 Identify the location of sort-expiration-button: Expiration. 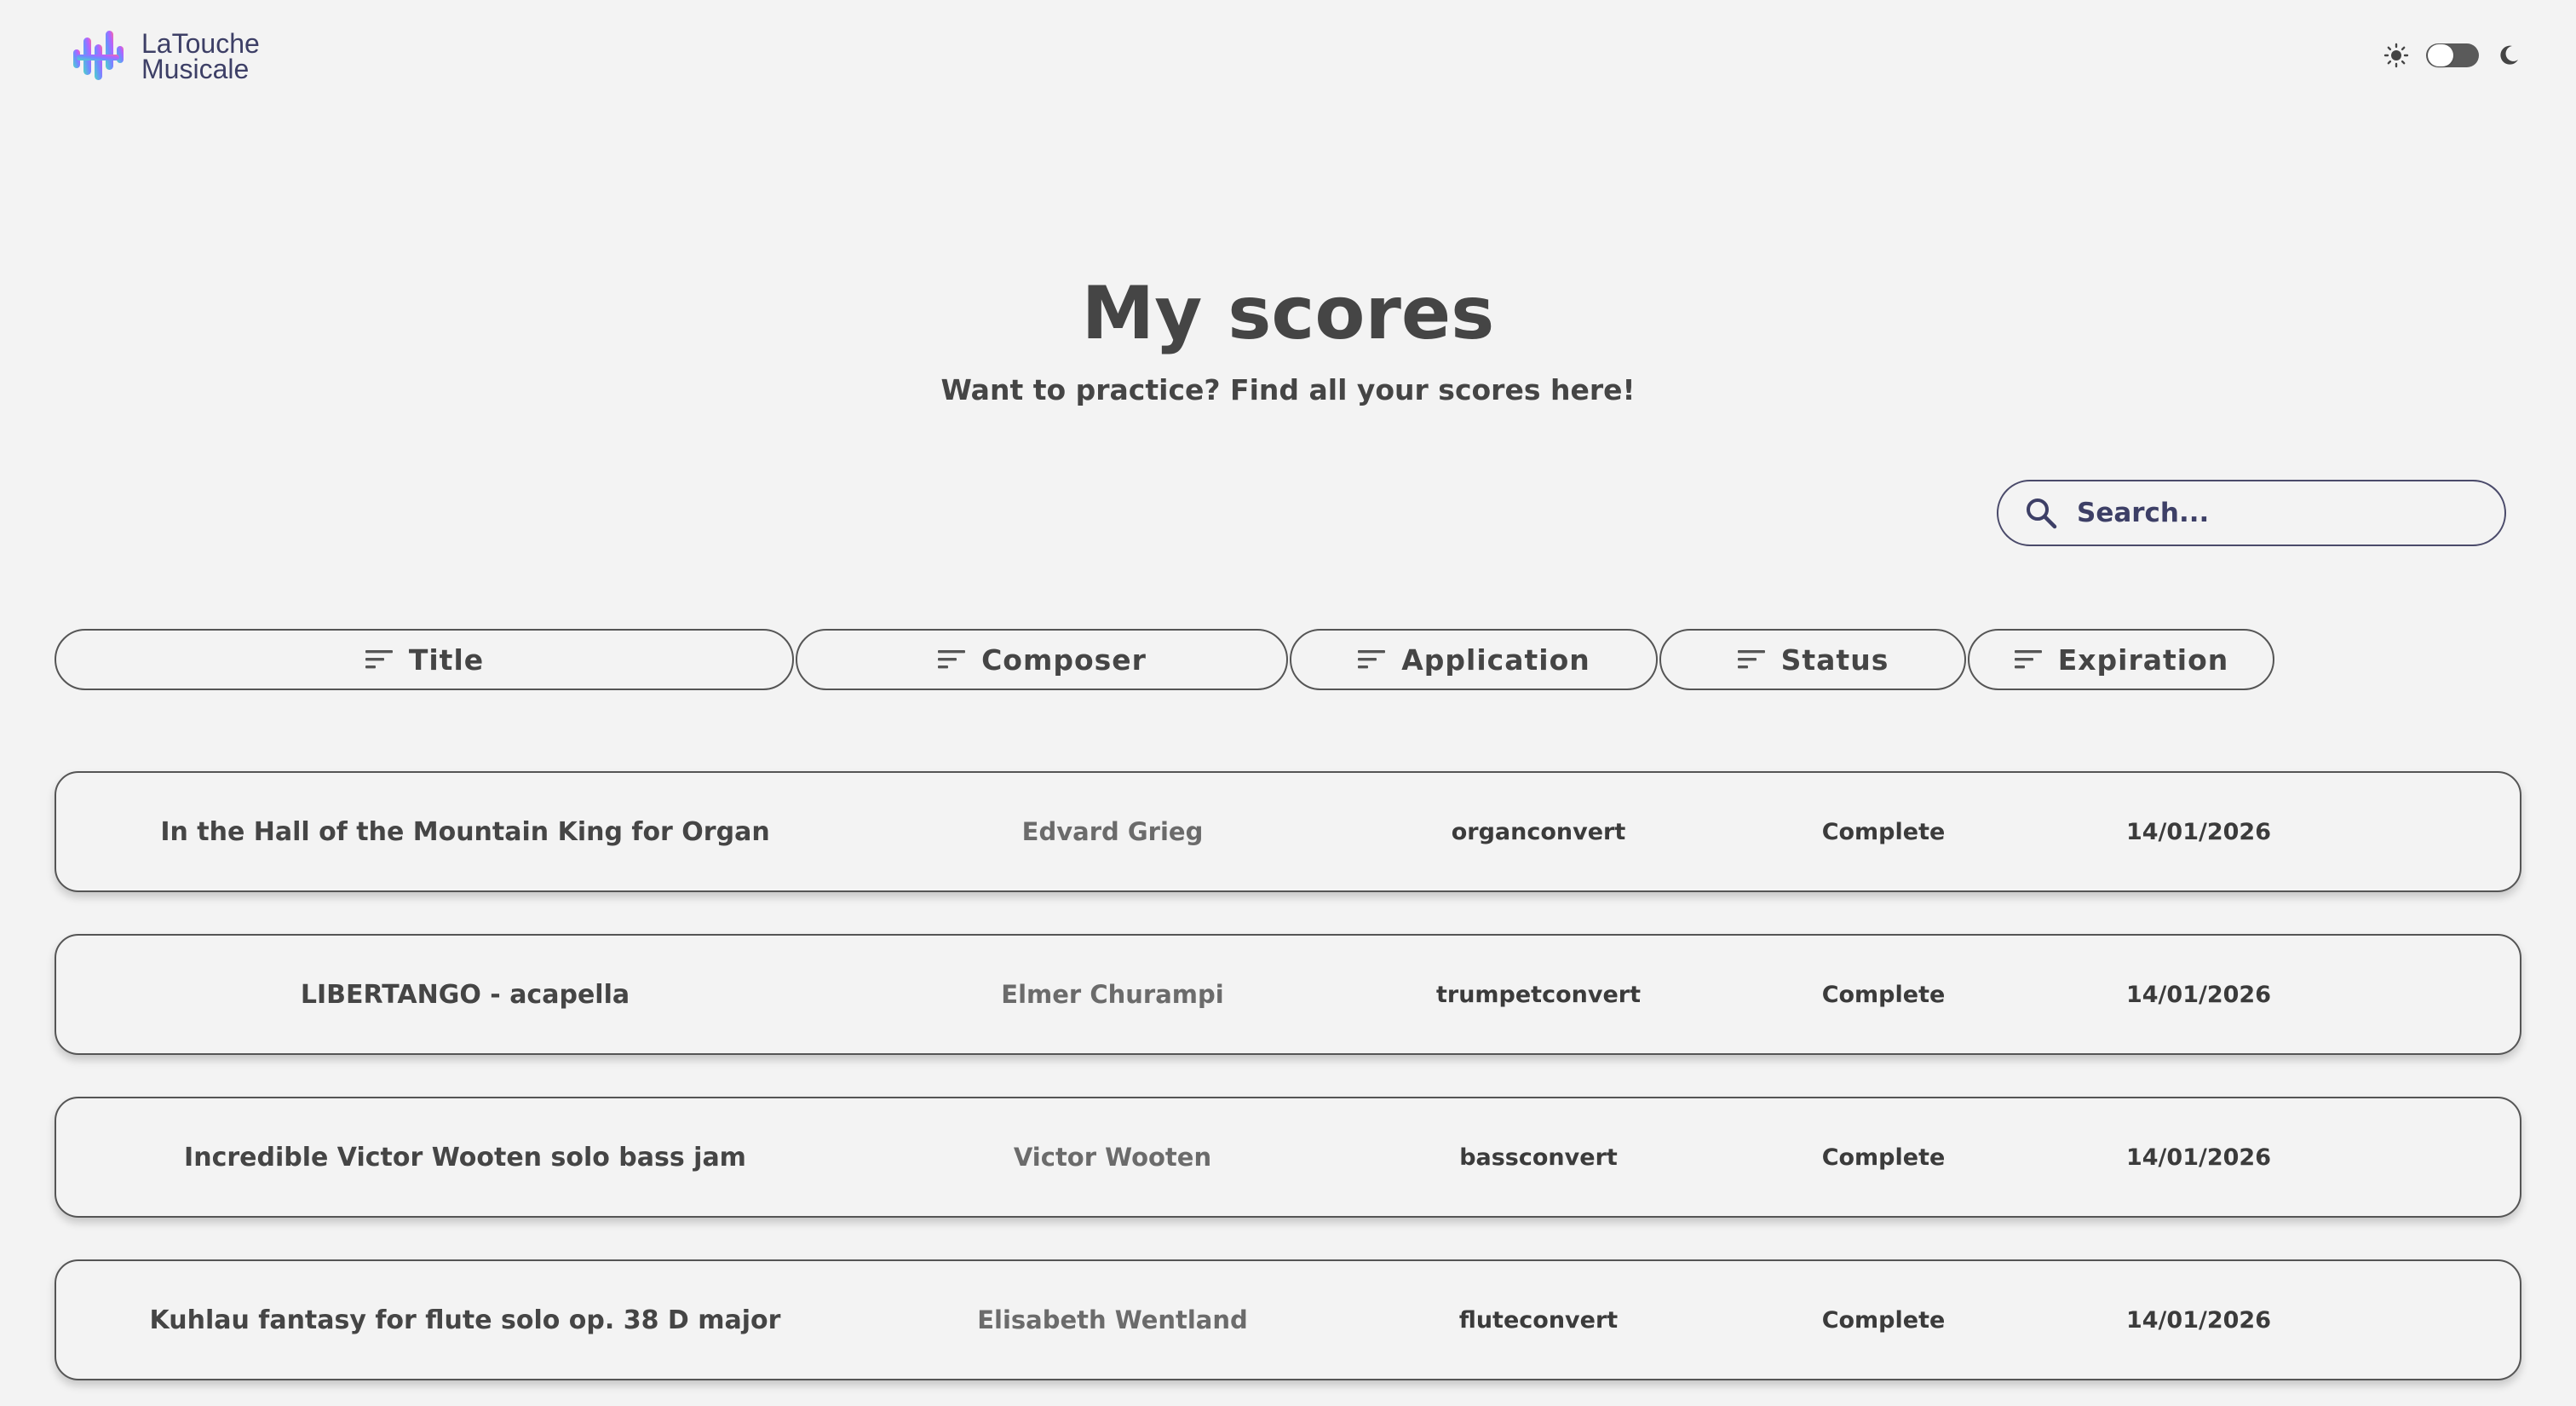
(2121, 659).